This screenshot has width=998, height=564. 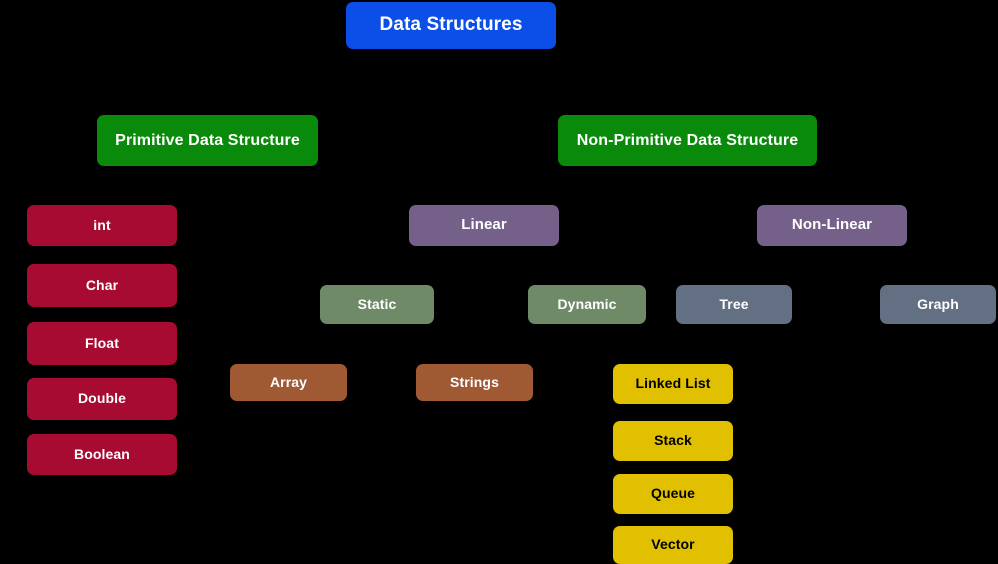 I want to click on node-primitive-data-structure: Primitive Data Structure, so click(x=207, y=140).